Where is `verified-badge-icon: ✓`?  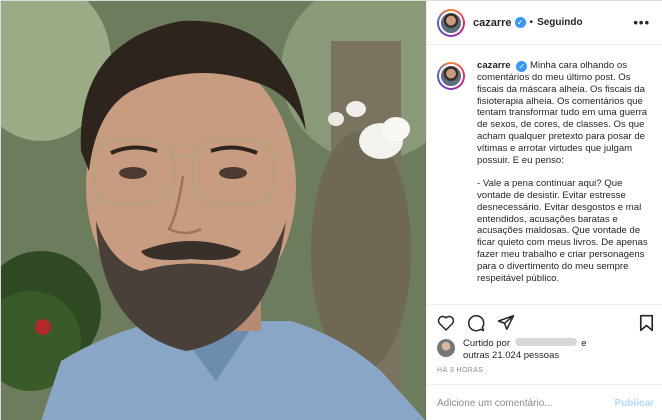 verified-badge-icon: ✓ is located at coordinates (520, 22).